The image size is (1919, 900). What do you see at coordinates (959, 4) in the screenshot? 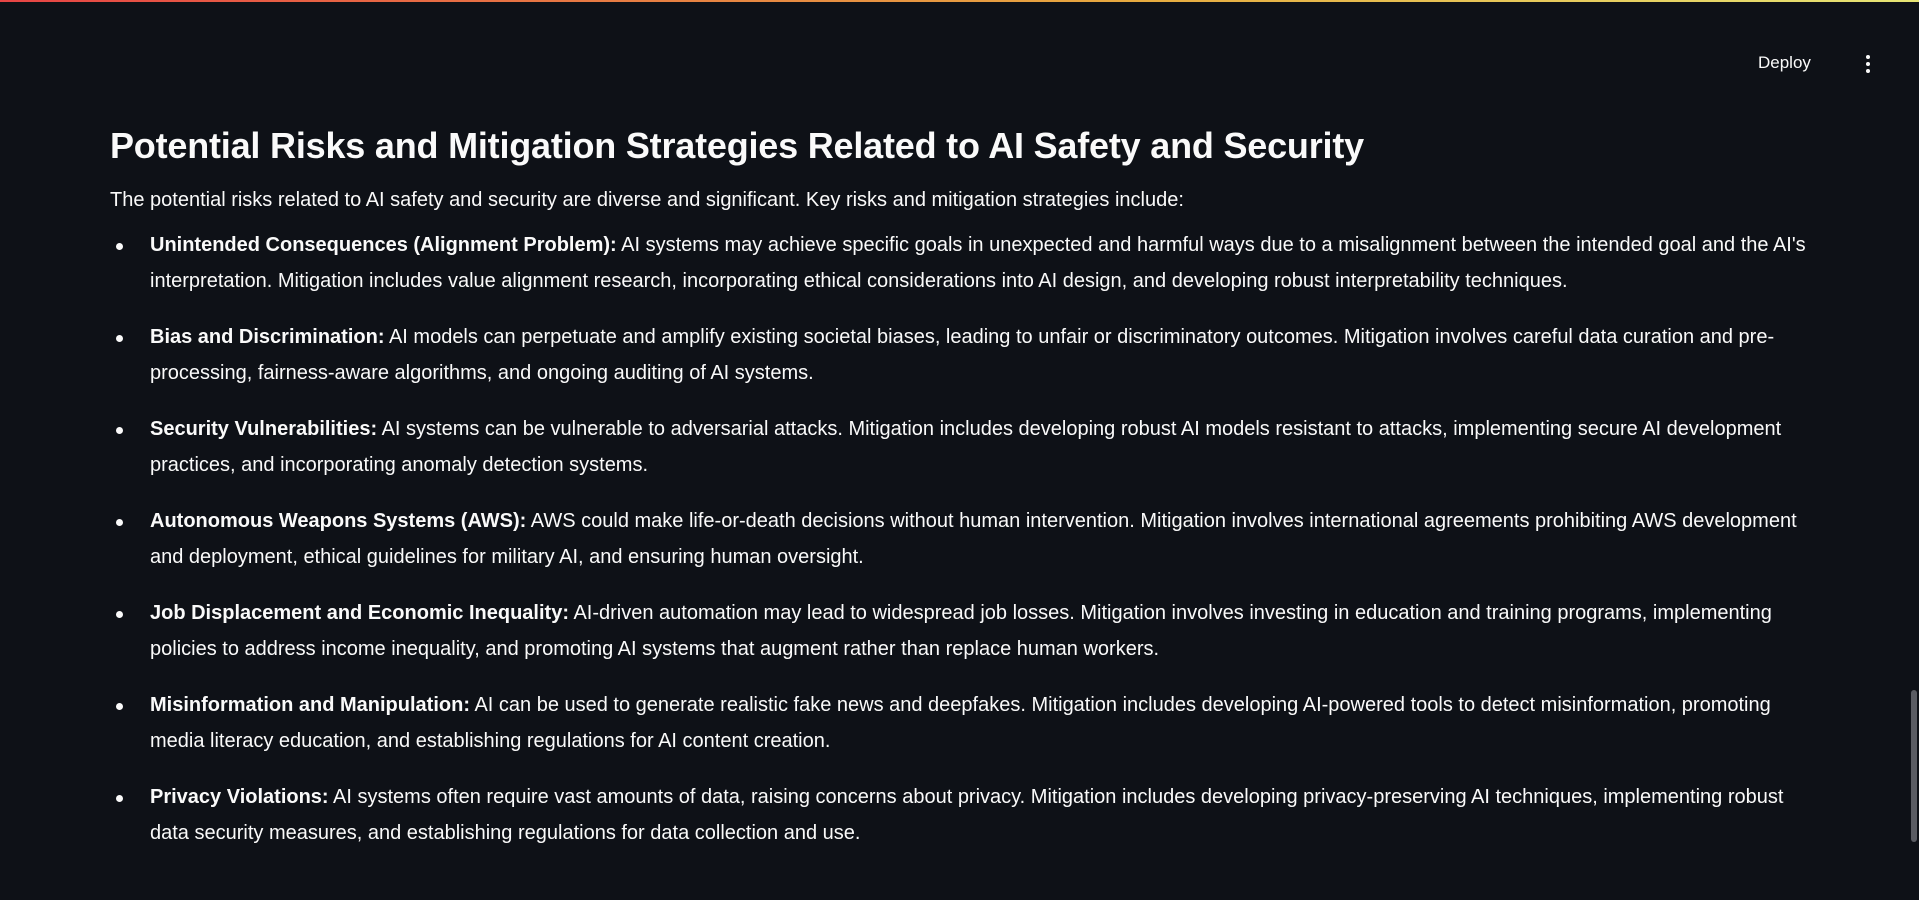
I see `top-decoration-bar` at bounding box center [959, 4].